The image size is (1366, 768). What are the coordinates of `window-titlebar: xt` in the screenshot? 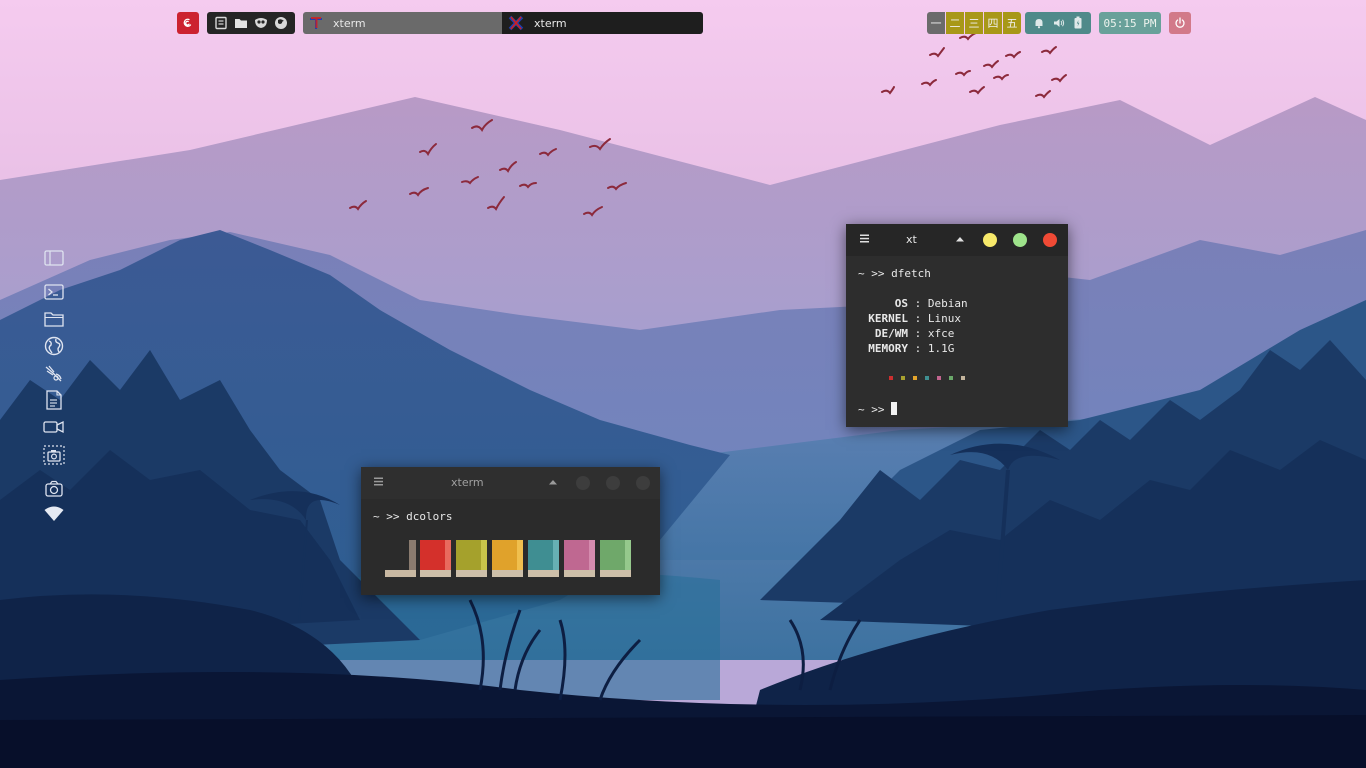 It's located at (957, 240).